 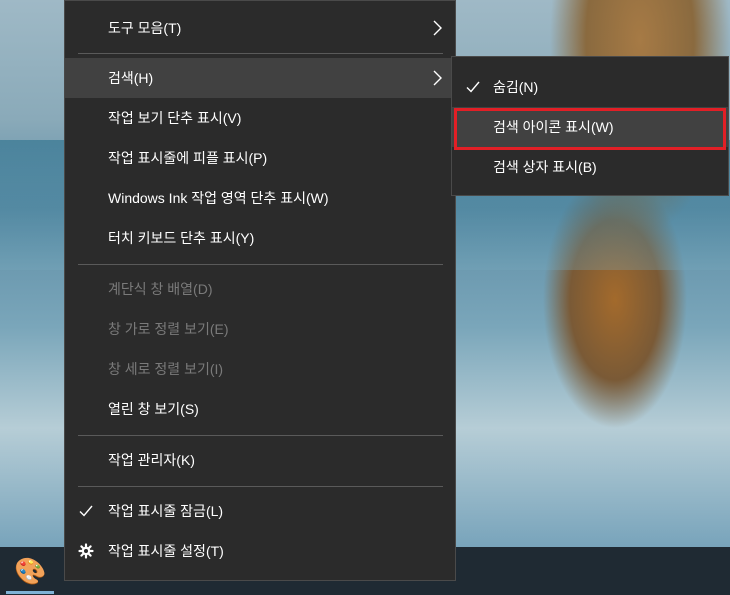 What do you see at coordinates (188, 158) in the screenshot?
I see `menu-item-label: 작업 표시줄에 피플 표시(P)` at bounding box center [188, 158].